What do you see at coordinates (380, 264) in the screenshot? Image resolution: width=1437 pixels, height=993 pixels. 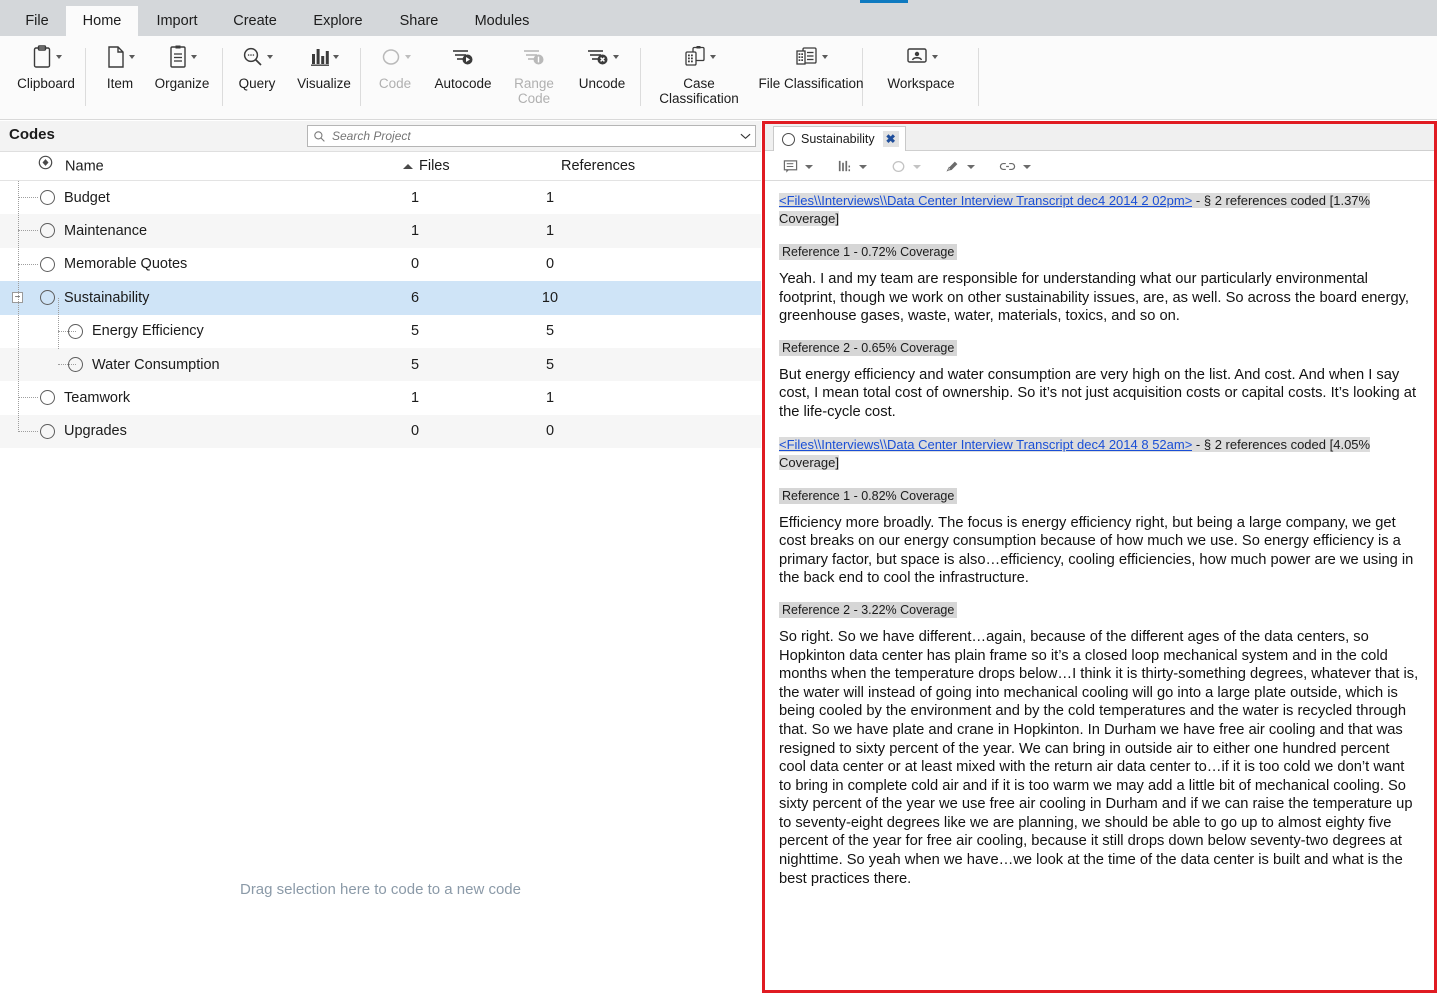 I see `table-row: Memorable Quotes 0 0` at bounding box center [380, 264].